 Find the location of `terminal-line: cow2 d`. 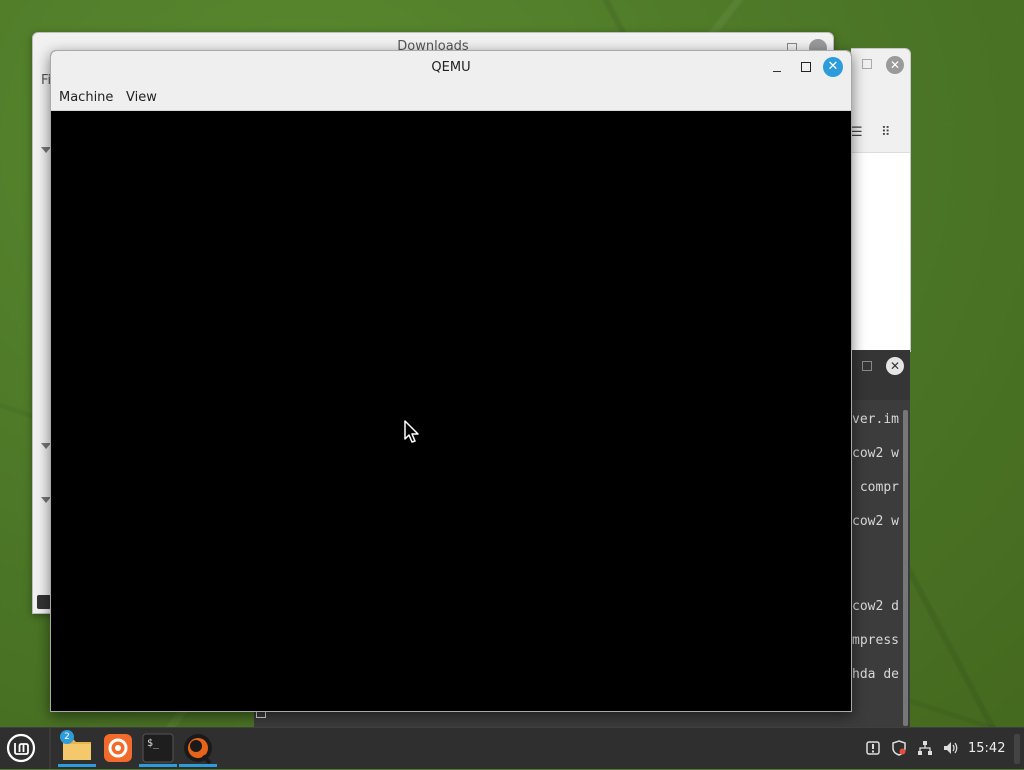

terminal-line: cow2 d is located at coordinates (875, 606).